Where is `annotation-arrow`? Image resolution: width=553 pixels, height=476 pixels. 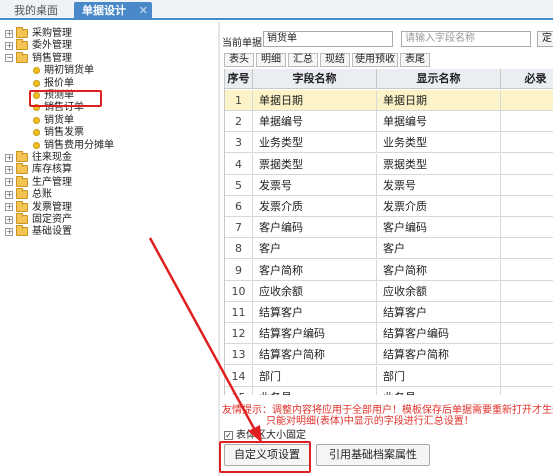 annotation-arrow is located at coordinates (205, 340).